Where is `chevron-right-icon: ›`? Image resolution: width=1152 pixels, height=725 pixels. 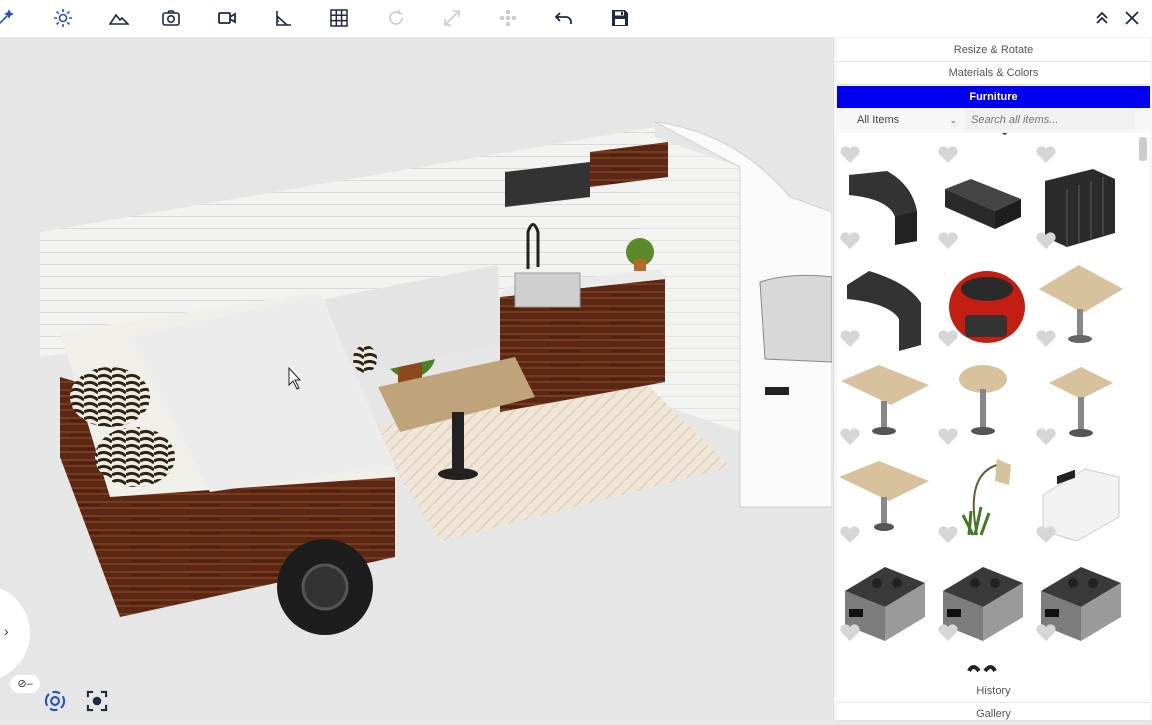 chevron-right-icon: › is located at coordinates (6, 631).